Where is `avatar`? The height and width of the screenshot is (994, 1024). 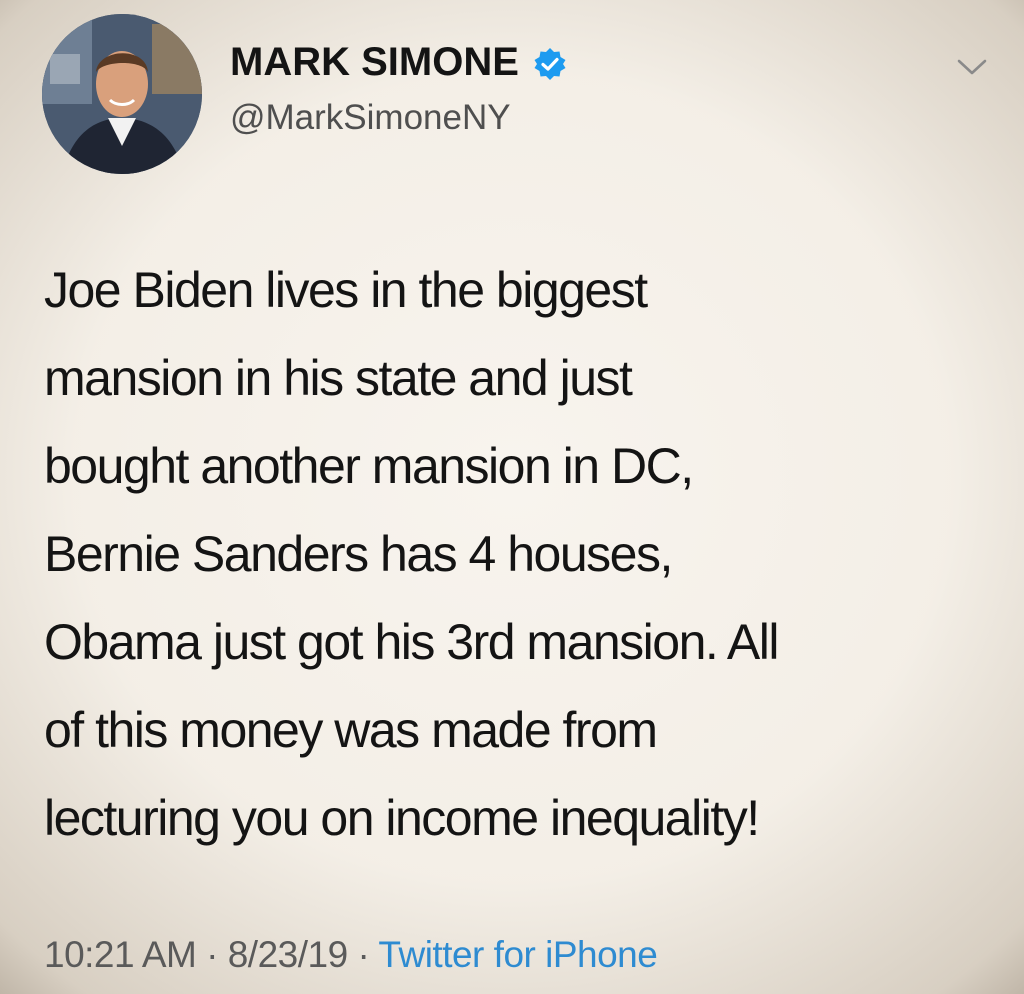 avatar is located at coordinates (122, 94).